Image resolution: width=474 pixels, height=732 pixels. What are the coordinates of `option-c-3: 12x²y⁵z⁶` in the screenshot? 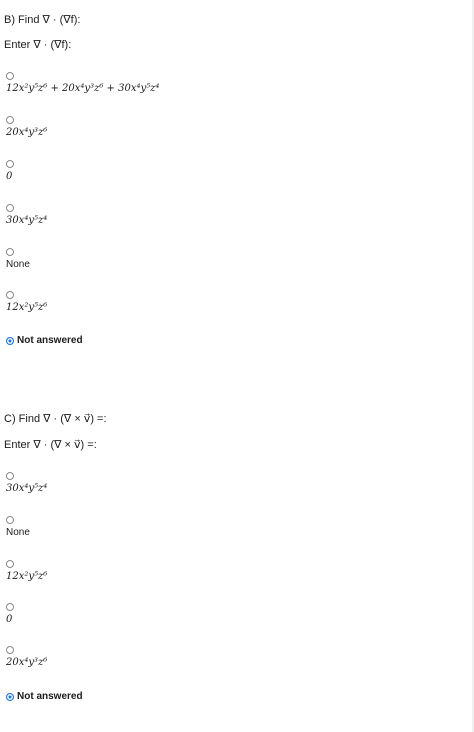 It's located at (26, 571).